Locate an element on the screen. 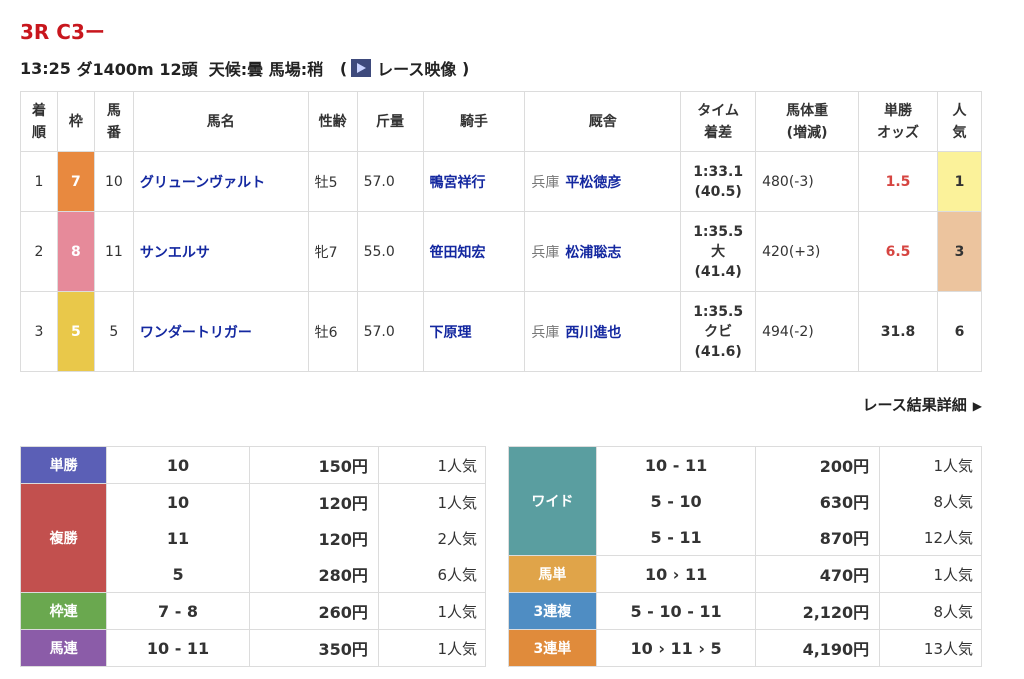 The height and width of the screenshot is (679, 1024). race-weather: 天候:曇 is located at coordinates (236, 69).